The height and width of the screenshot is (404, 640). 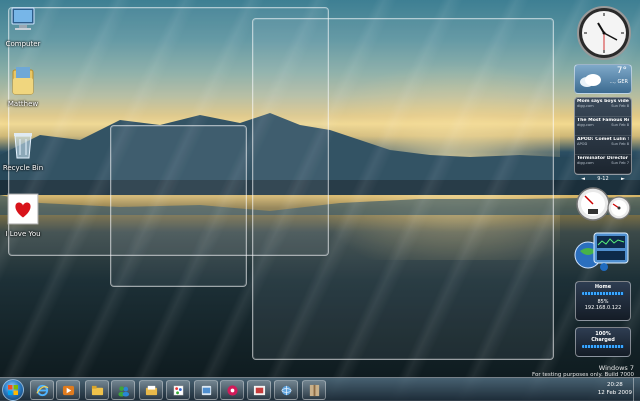 I want to click on feed-item-date: Sun Feb 7, so click(x=620, y=163).